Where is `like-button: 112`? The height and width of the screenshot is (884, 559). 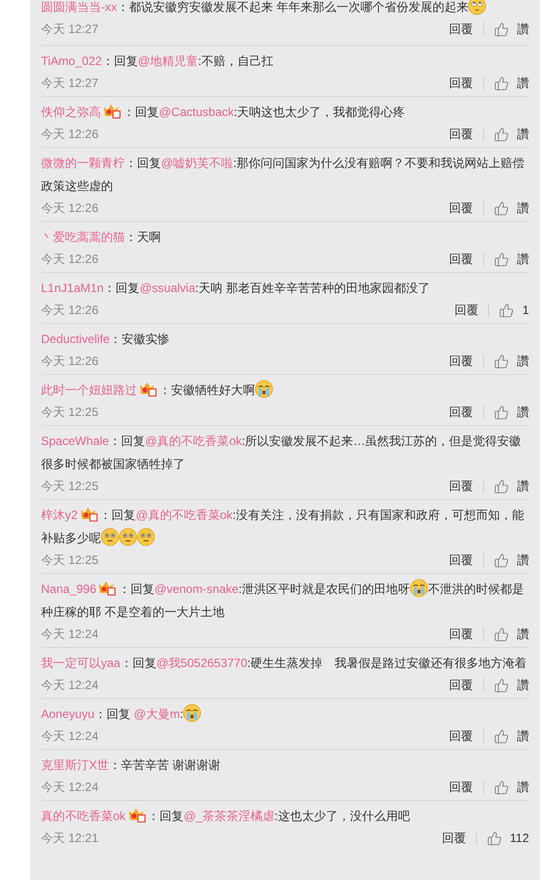
like-button: 112 is located at coordinates (502, 838).